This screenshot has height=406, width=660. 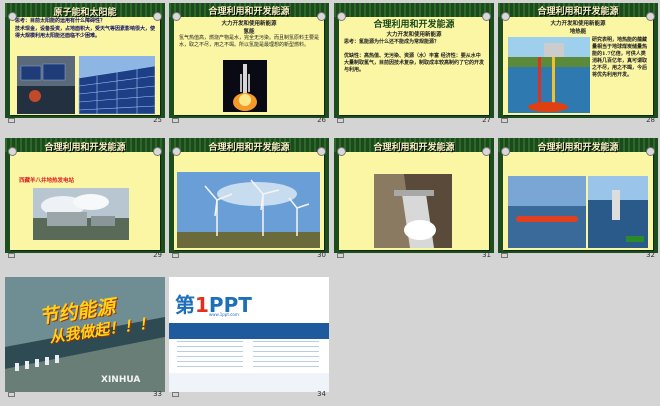 I want to click on slide-number: 27, so click(x=486, y=120).